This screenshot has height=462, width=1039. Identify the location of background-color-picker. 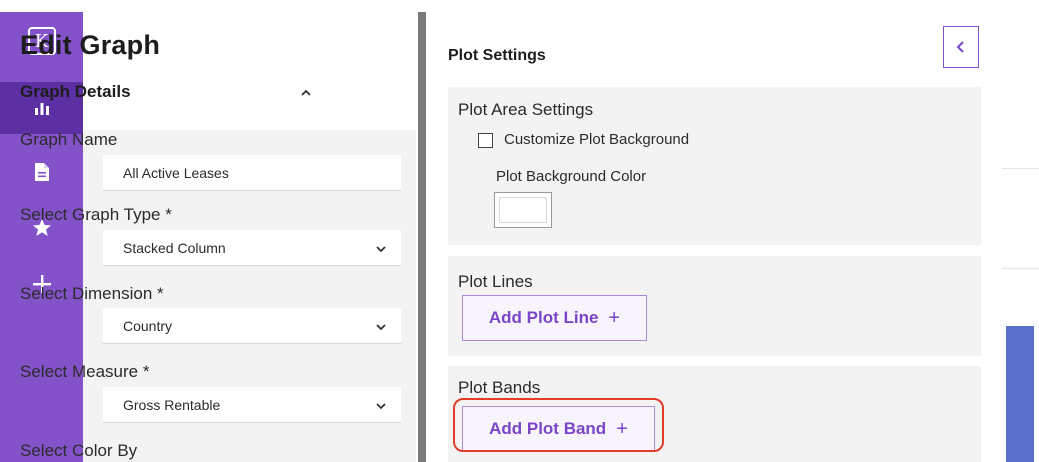
(523, 210).